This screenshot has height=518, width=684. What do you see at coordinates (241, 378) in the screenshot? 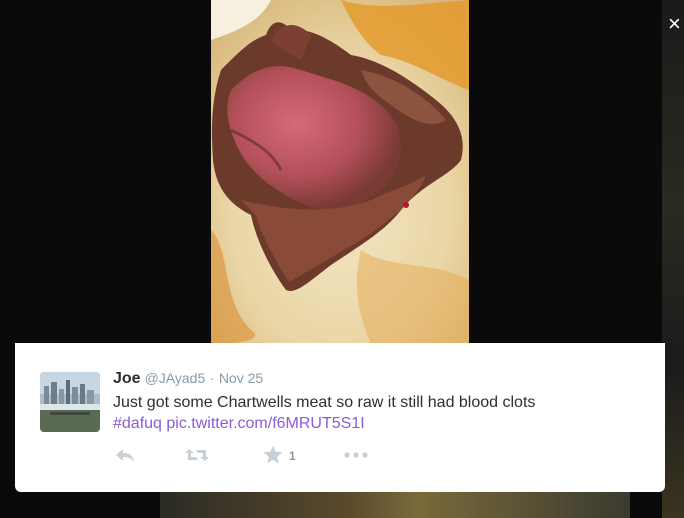
I see `tweet-timestamp: Nov 25` at bounding box center [241, 378].